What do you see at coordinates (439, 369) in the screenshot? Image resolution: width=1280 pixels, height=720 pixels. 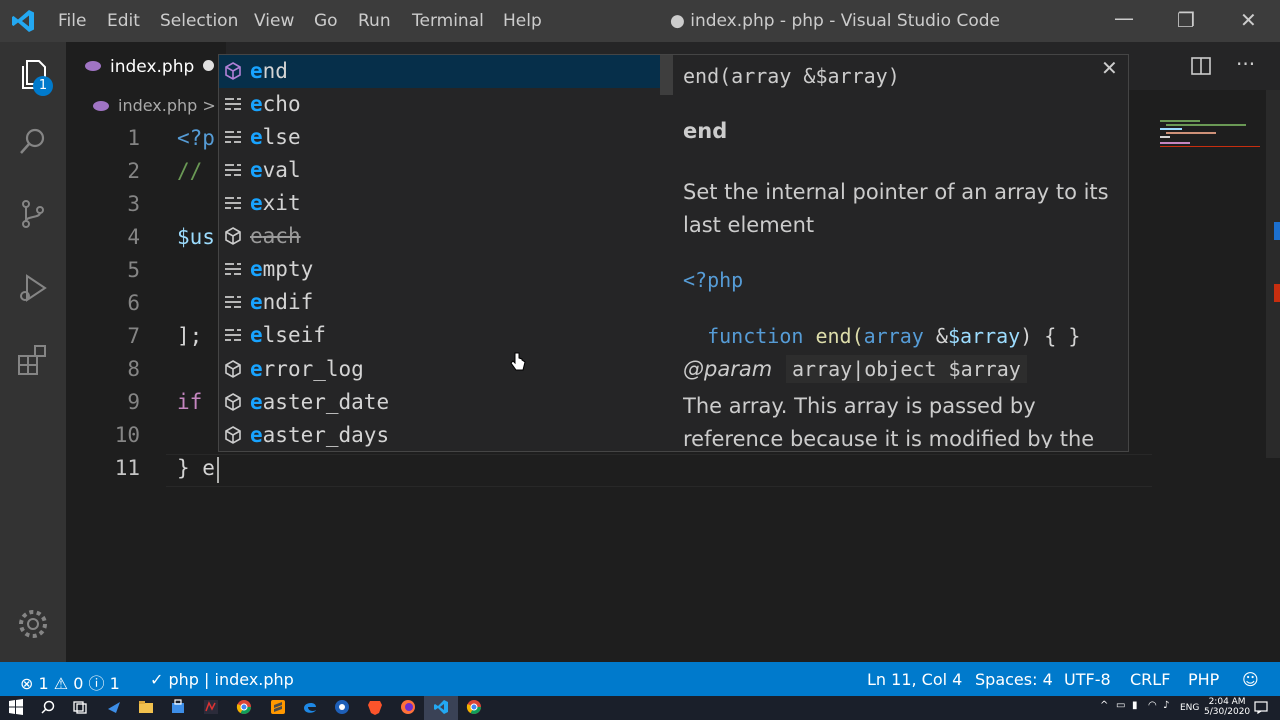 I see `suggest-item: error_log` at bounding box center [439, 369].